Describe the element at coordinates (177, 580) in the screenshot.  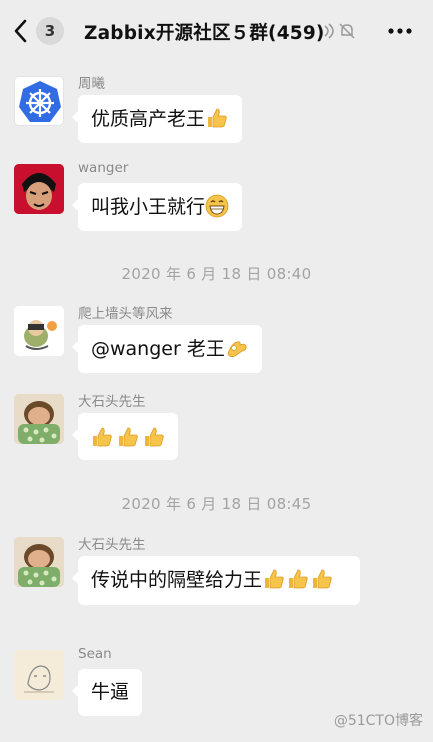
I see `message-text: 传说中的隔壁给力王` at that location.